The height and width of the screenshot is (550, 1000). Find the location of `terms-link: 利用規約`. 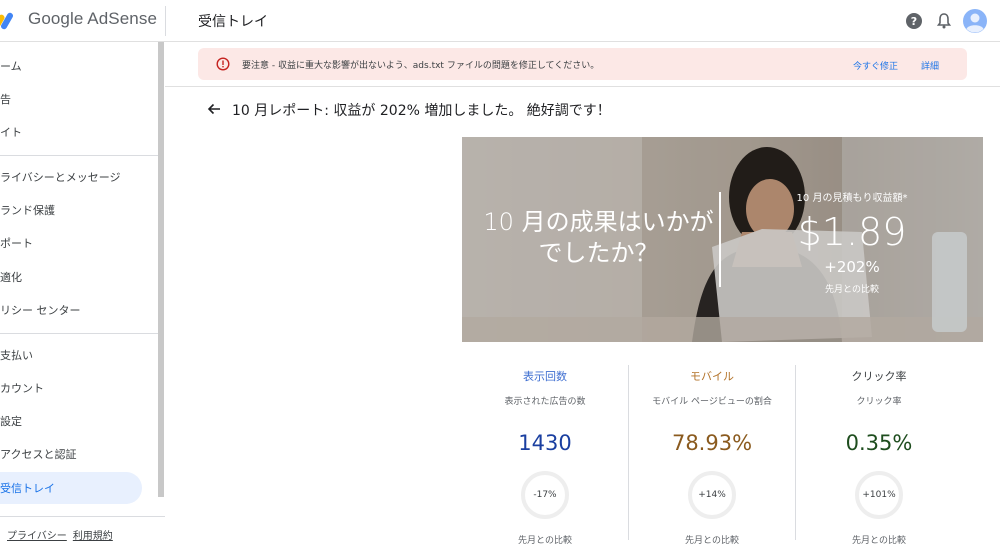

terms-link: 利用規約 is located at coordinates (93, 536).